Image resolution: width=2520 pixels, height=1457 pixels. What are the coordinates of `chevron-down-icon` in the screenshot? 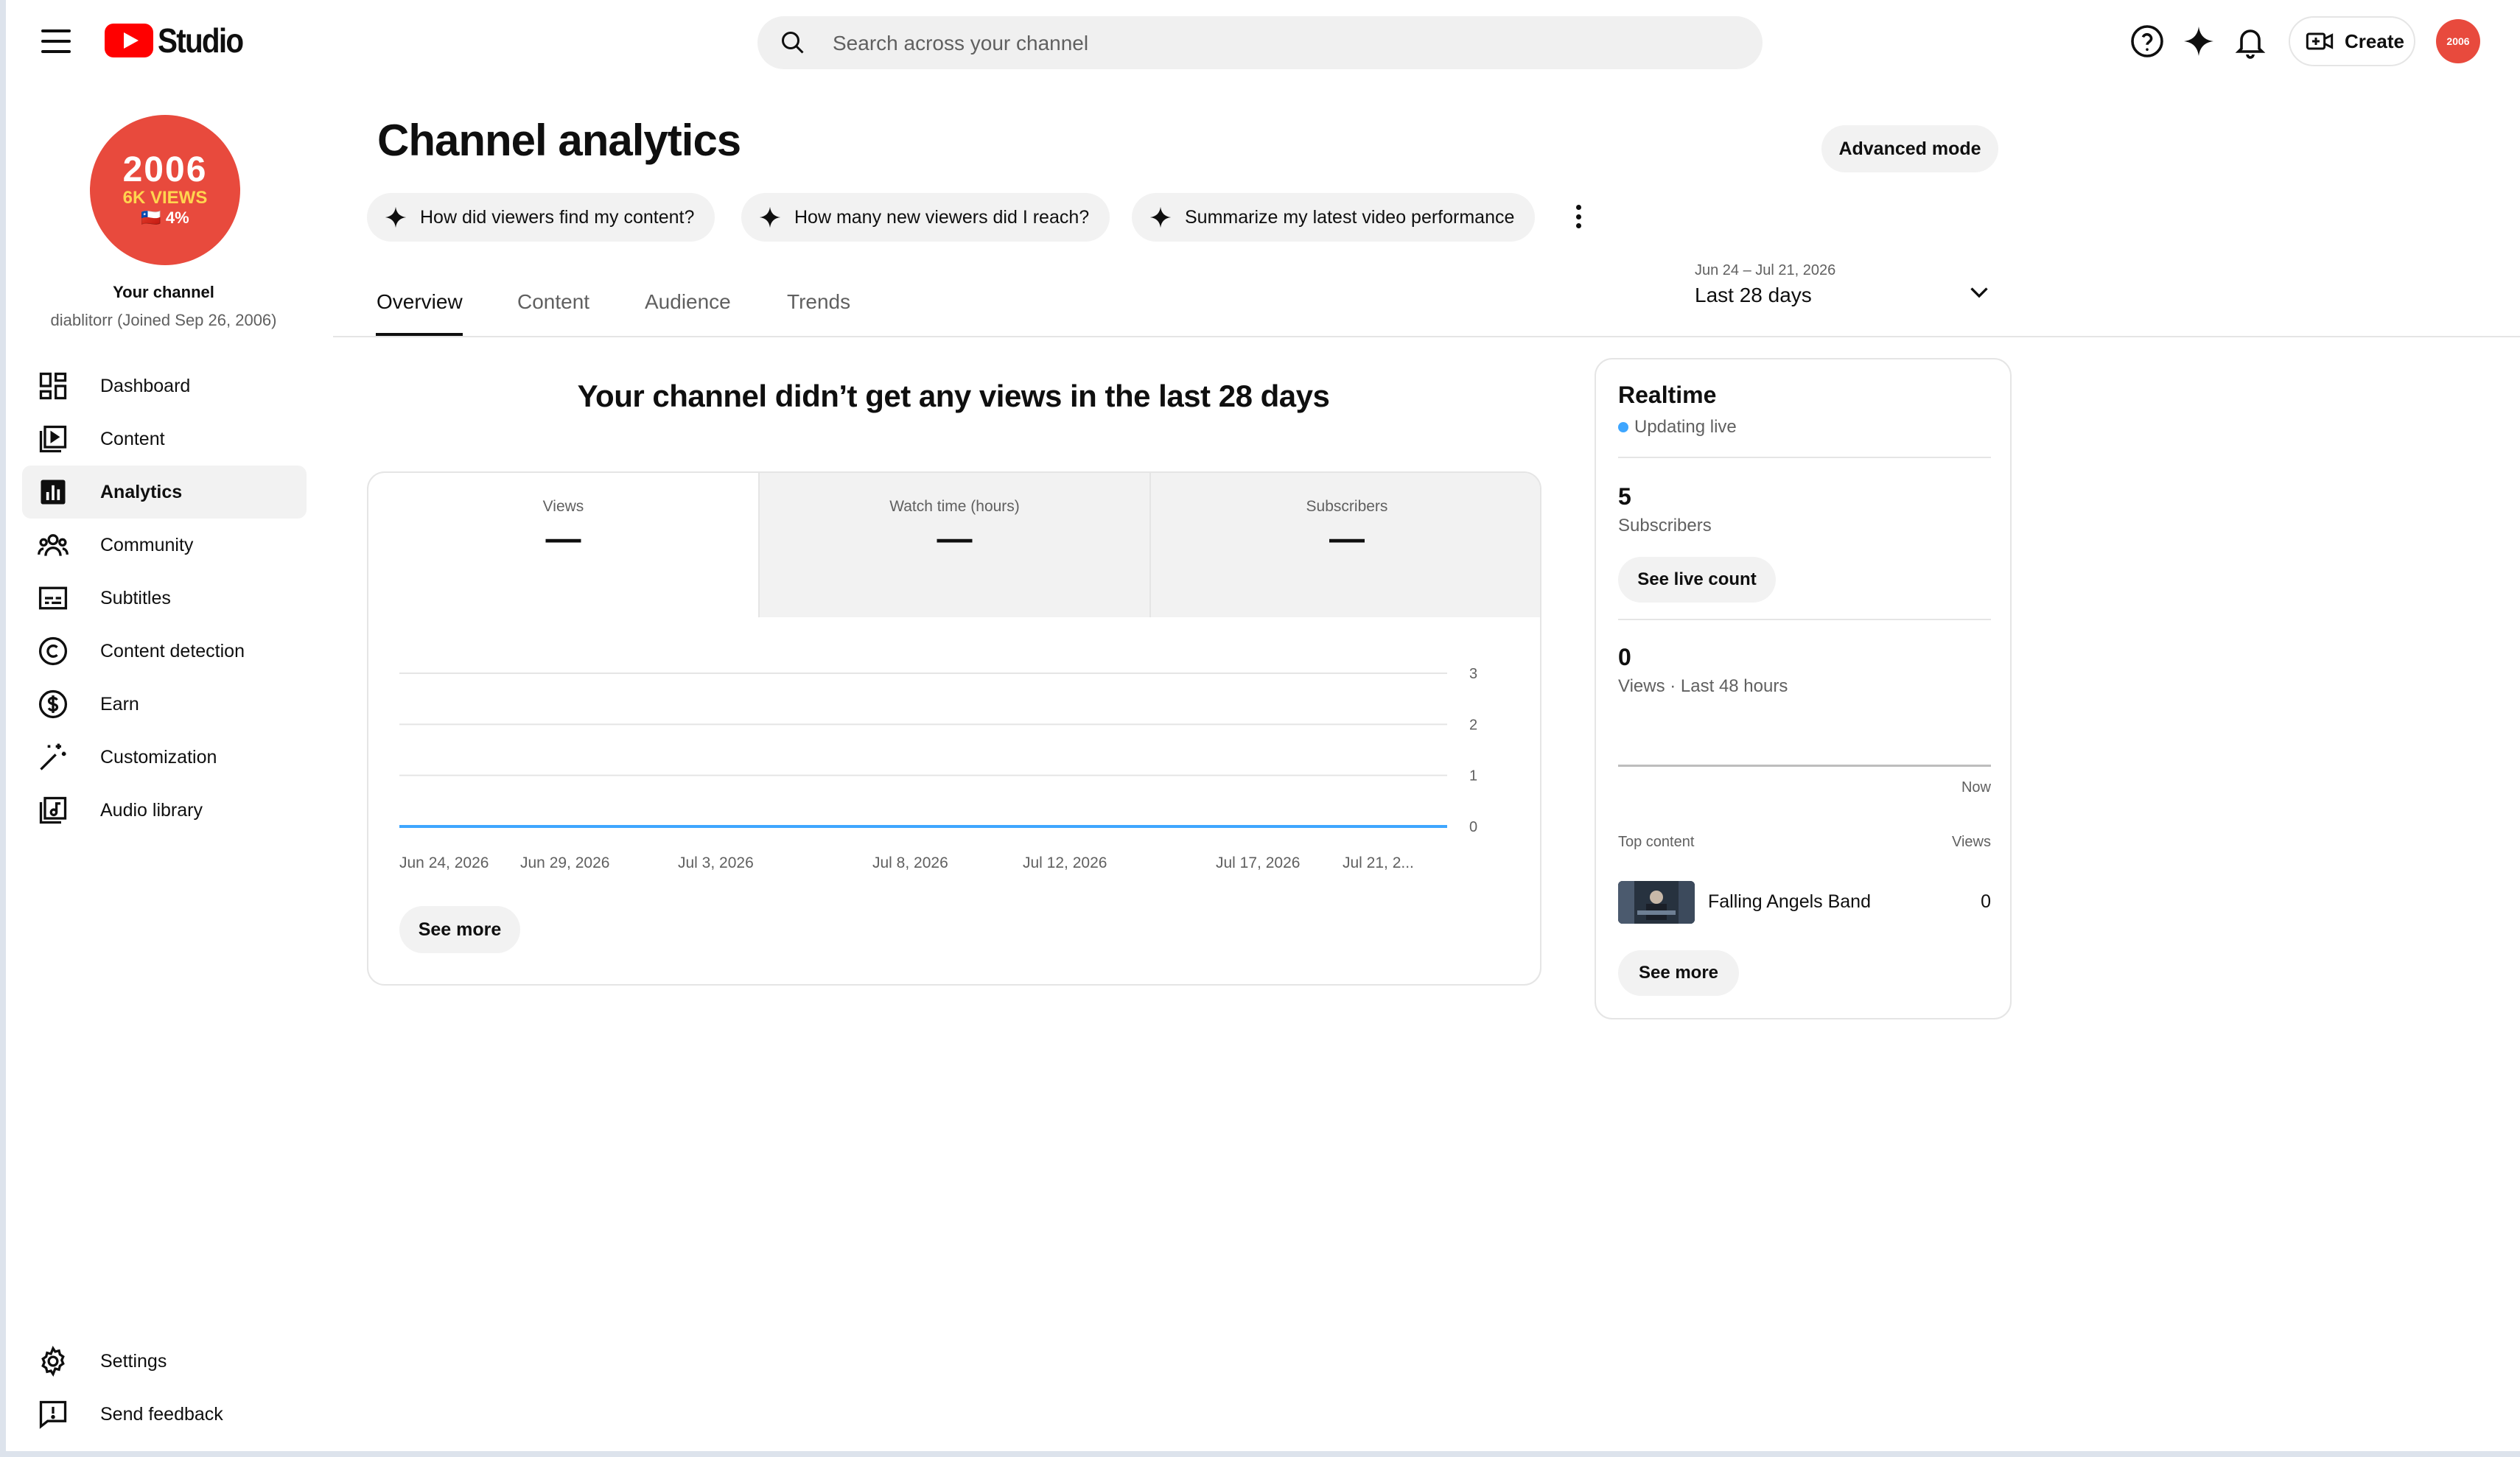 It's located at (1979, 291).